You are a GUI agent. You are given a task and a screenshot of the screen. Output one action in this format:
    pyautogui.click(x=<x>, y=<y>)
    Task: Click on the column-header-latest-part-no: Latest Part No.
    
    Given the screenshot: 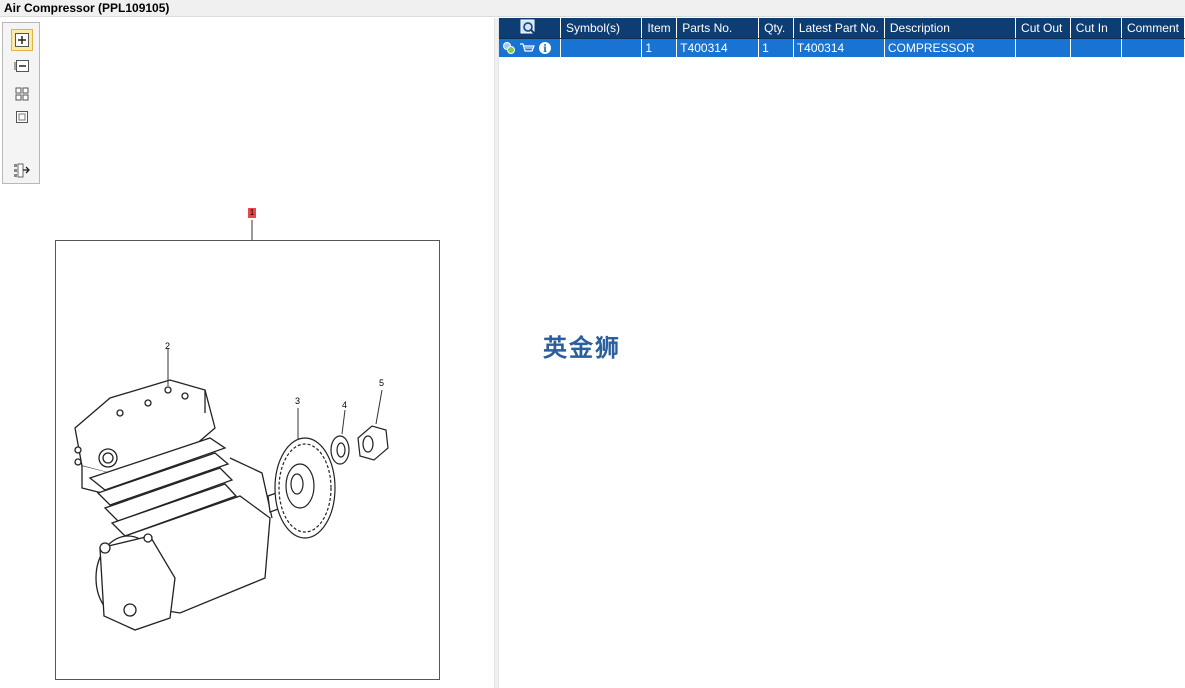 What is the action you would take?
    pyautogui.click(x=839, y=28)
    